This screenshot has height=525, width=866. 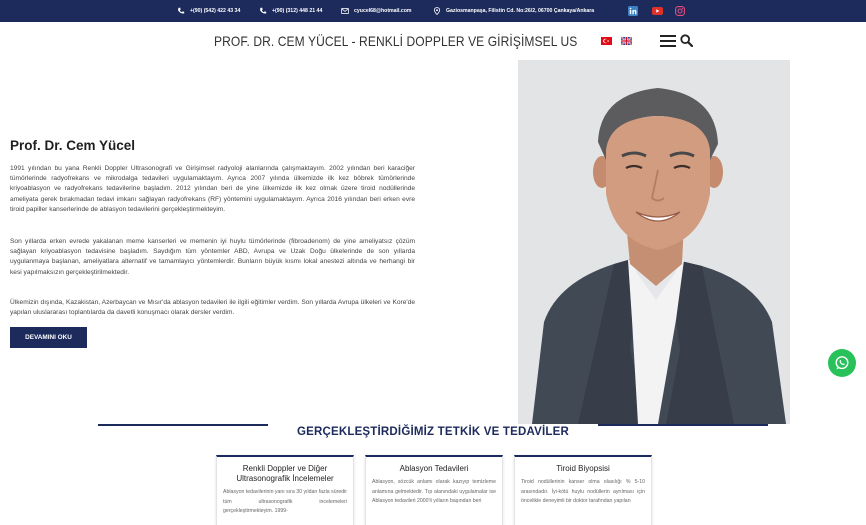 I want to click on phone-1-text: +(90) (542) 422 43 34, so click(x=215, y=11).